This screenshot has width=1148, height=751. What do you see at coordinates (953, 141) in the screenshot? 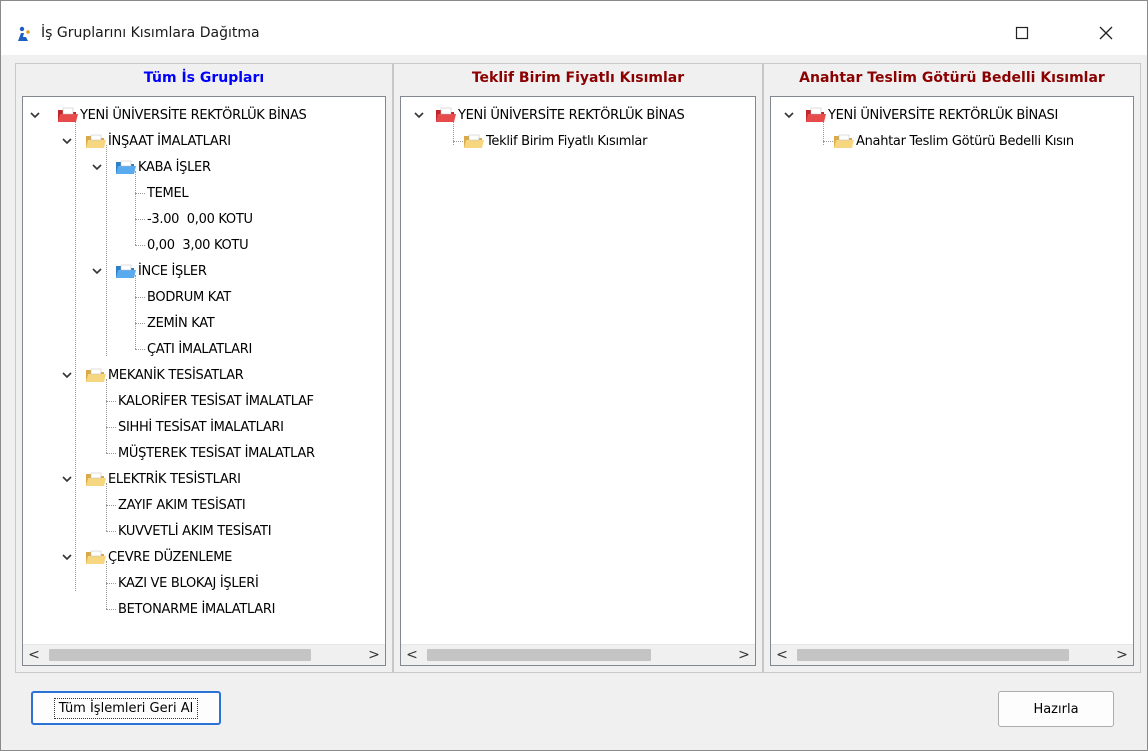
I see `tree-node-lump-sum: Anahtar Teslim Götürü Bedelli Kısın` at bounding box center [953, 141].